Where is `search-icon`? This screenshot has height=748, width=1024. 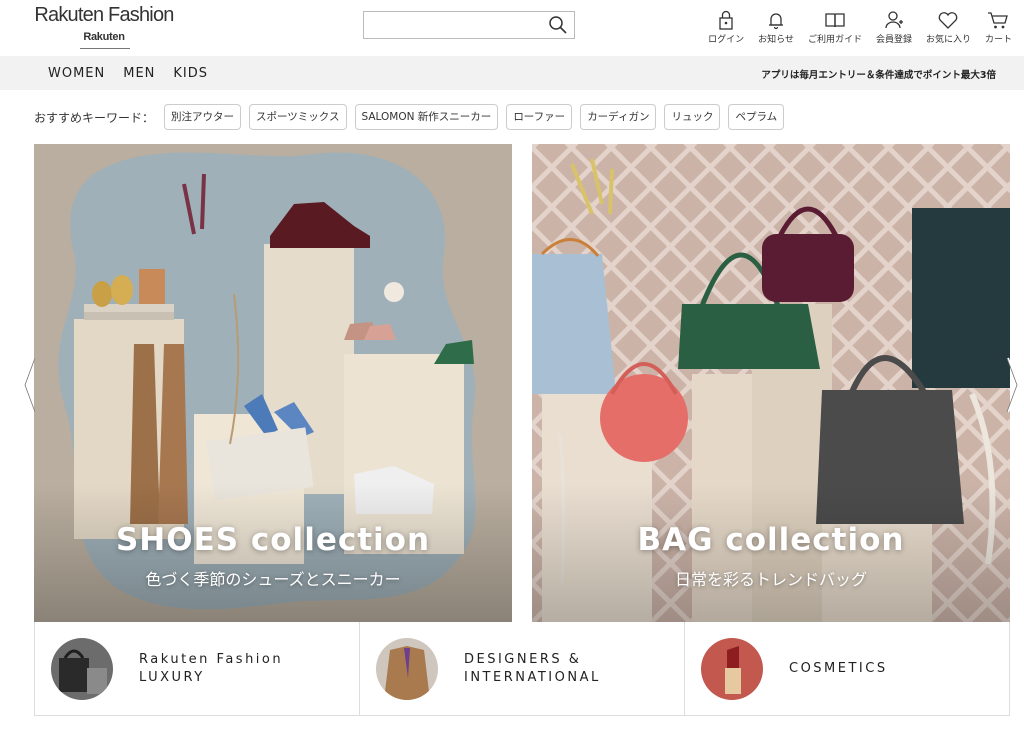
search-icon is located at coordinates (558, 25).